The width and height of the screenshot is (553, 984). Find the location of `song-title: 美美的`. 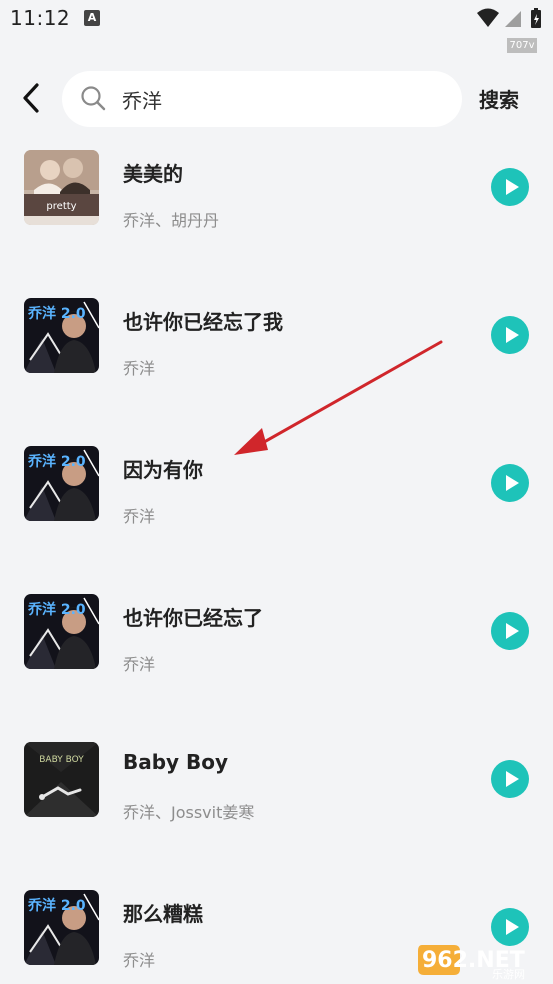

song-title: 美美的 is located at coordinates (153, 174).